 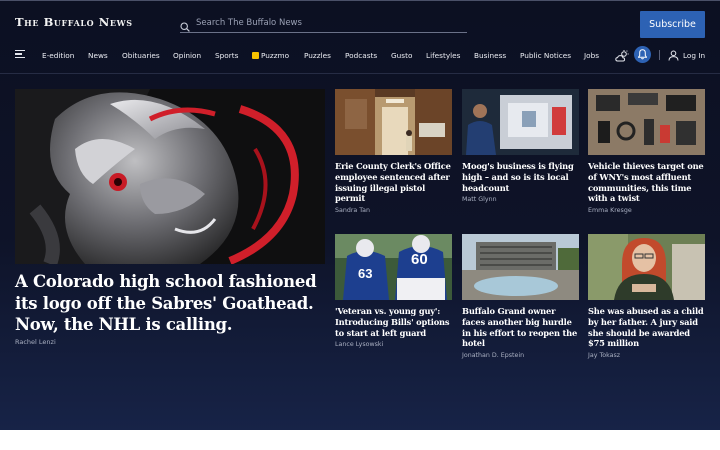 I want to click on nav-item-news: News, so click(x=98, y=55).